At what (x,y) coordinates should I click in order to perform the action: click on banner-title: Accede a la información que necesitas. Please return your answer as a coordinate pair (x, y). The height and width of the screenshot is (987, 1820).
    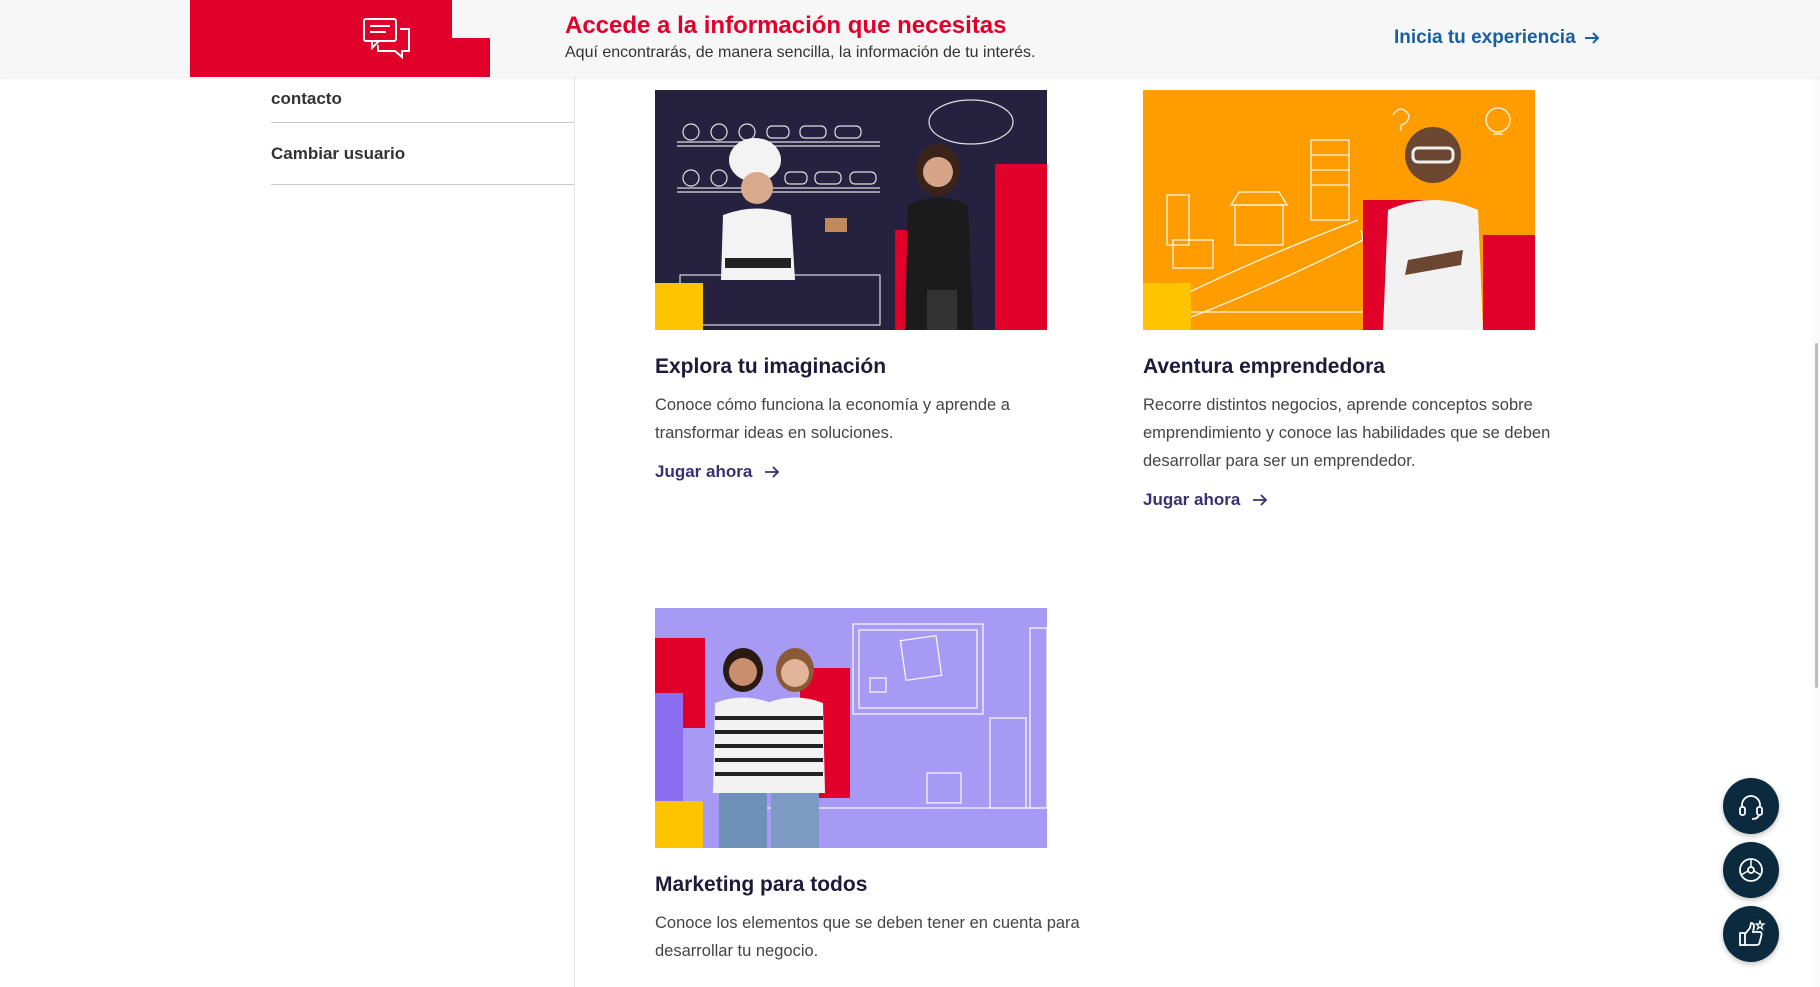
    Looking at the image, I should click on (786, 25).